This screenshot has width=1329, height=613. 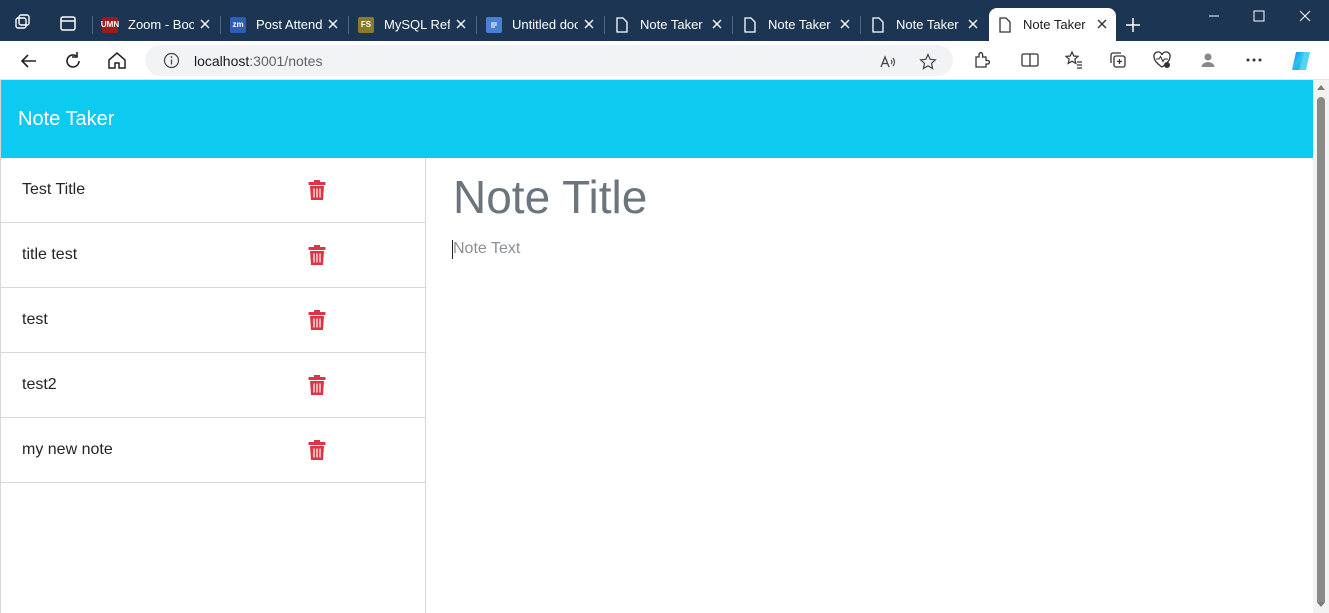 I want to click on copilot-icon, so click(x=1301, y=61).